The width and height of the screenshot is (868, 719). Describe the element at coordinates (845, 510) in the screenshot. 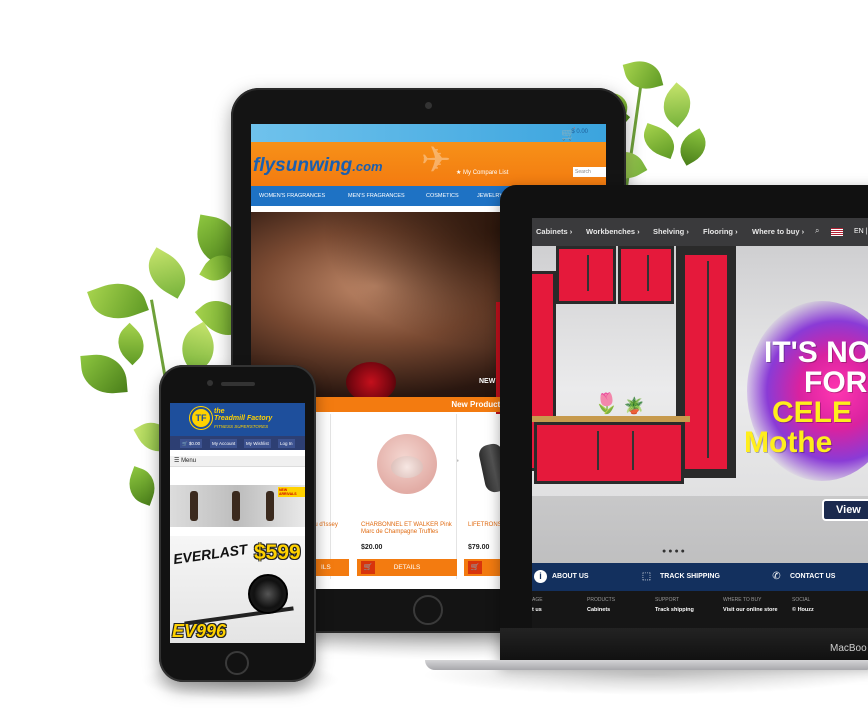

I see `view-button: View` at that location.